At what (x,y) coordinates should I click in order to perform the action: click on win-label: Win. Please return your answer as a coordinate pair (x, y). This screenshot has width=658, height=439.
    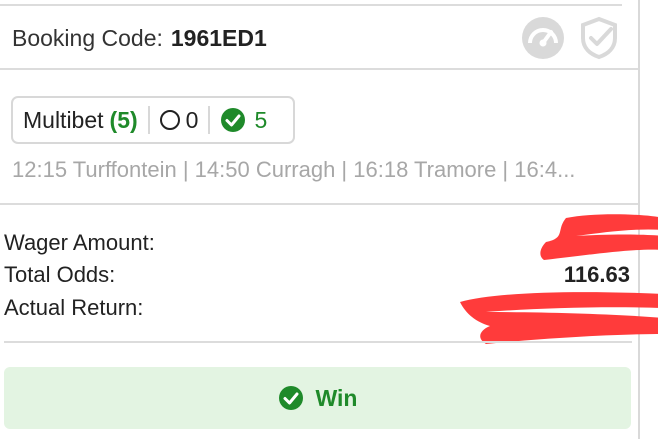
    Looking at the image, I should click on (336, 397).